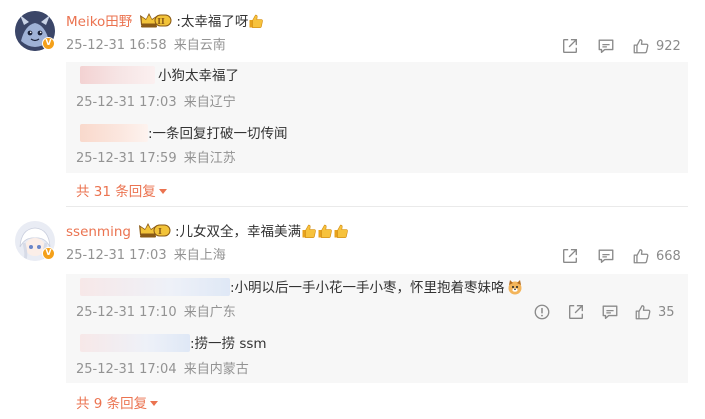  Describe the element at coordinates (98, 232) in the screenshot. I see `username-link: ssenming` at that location.